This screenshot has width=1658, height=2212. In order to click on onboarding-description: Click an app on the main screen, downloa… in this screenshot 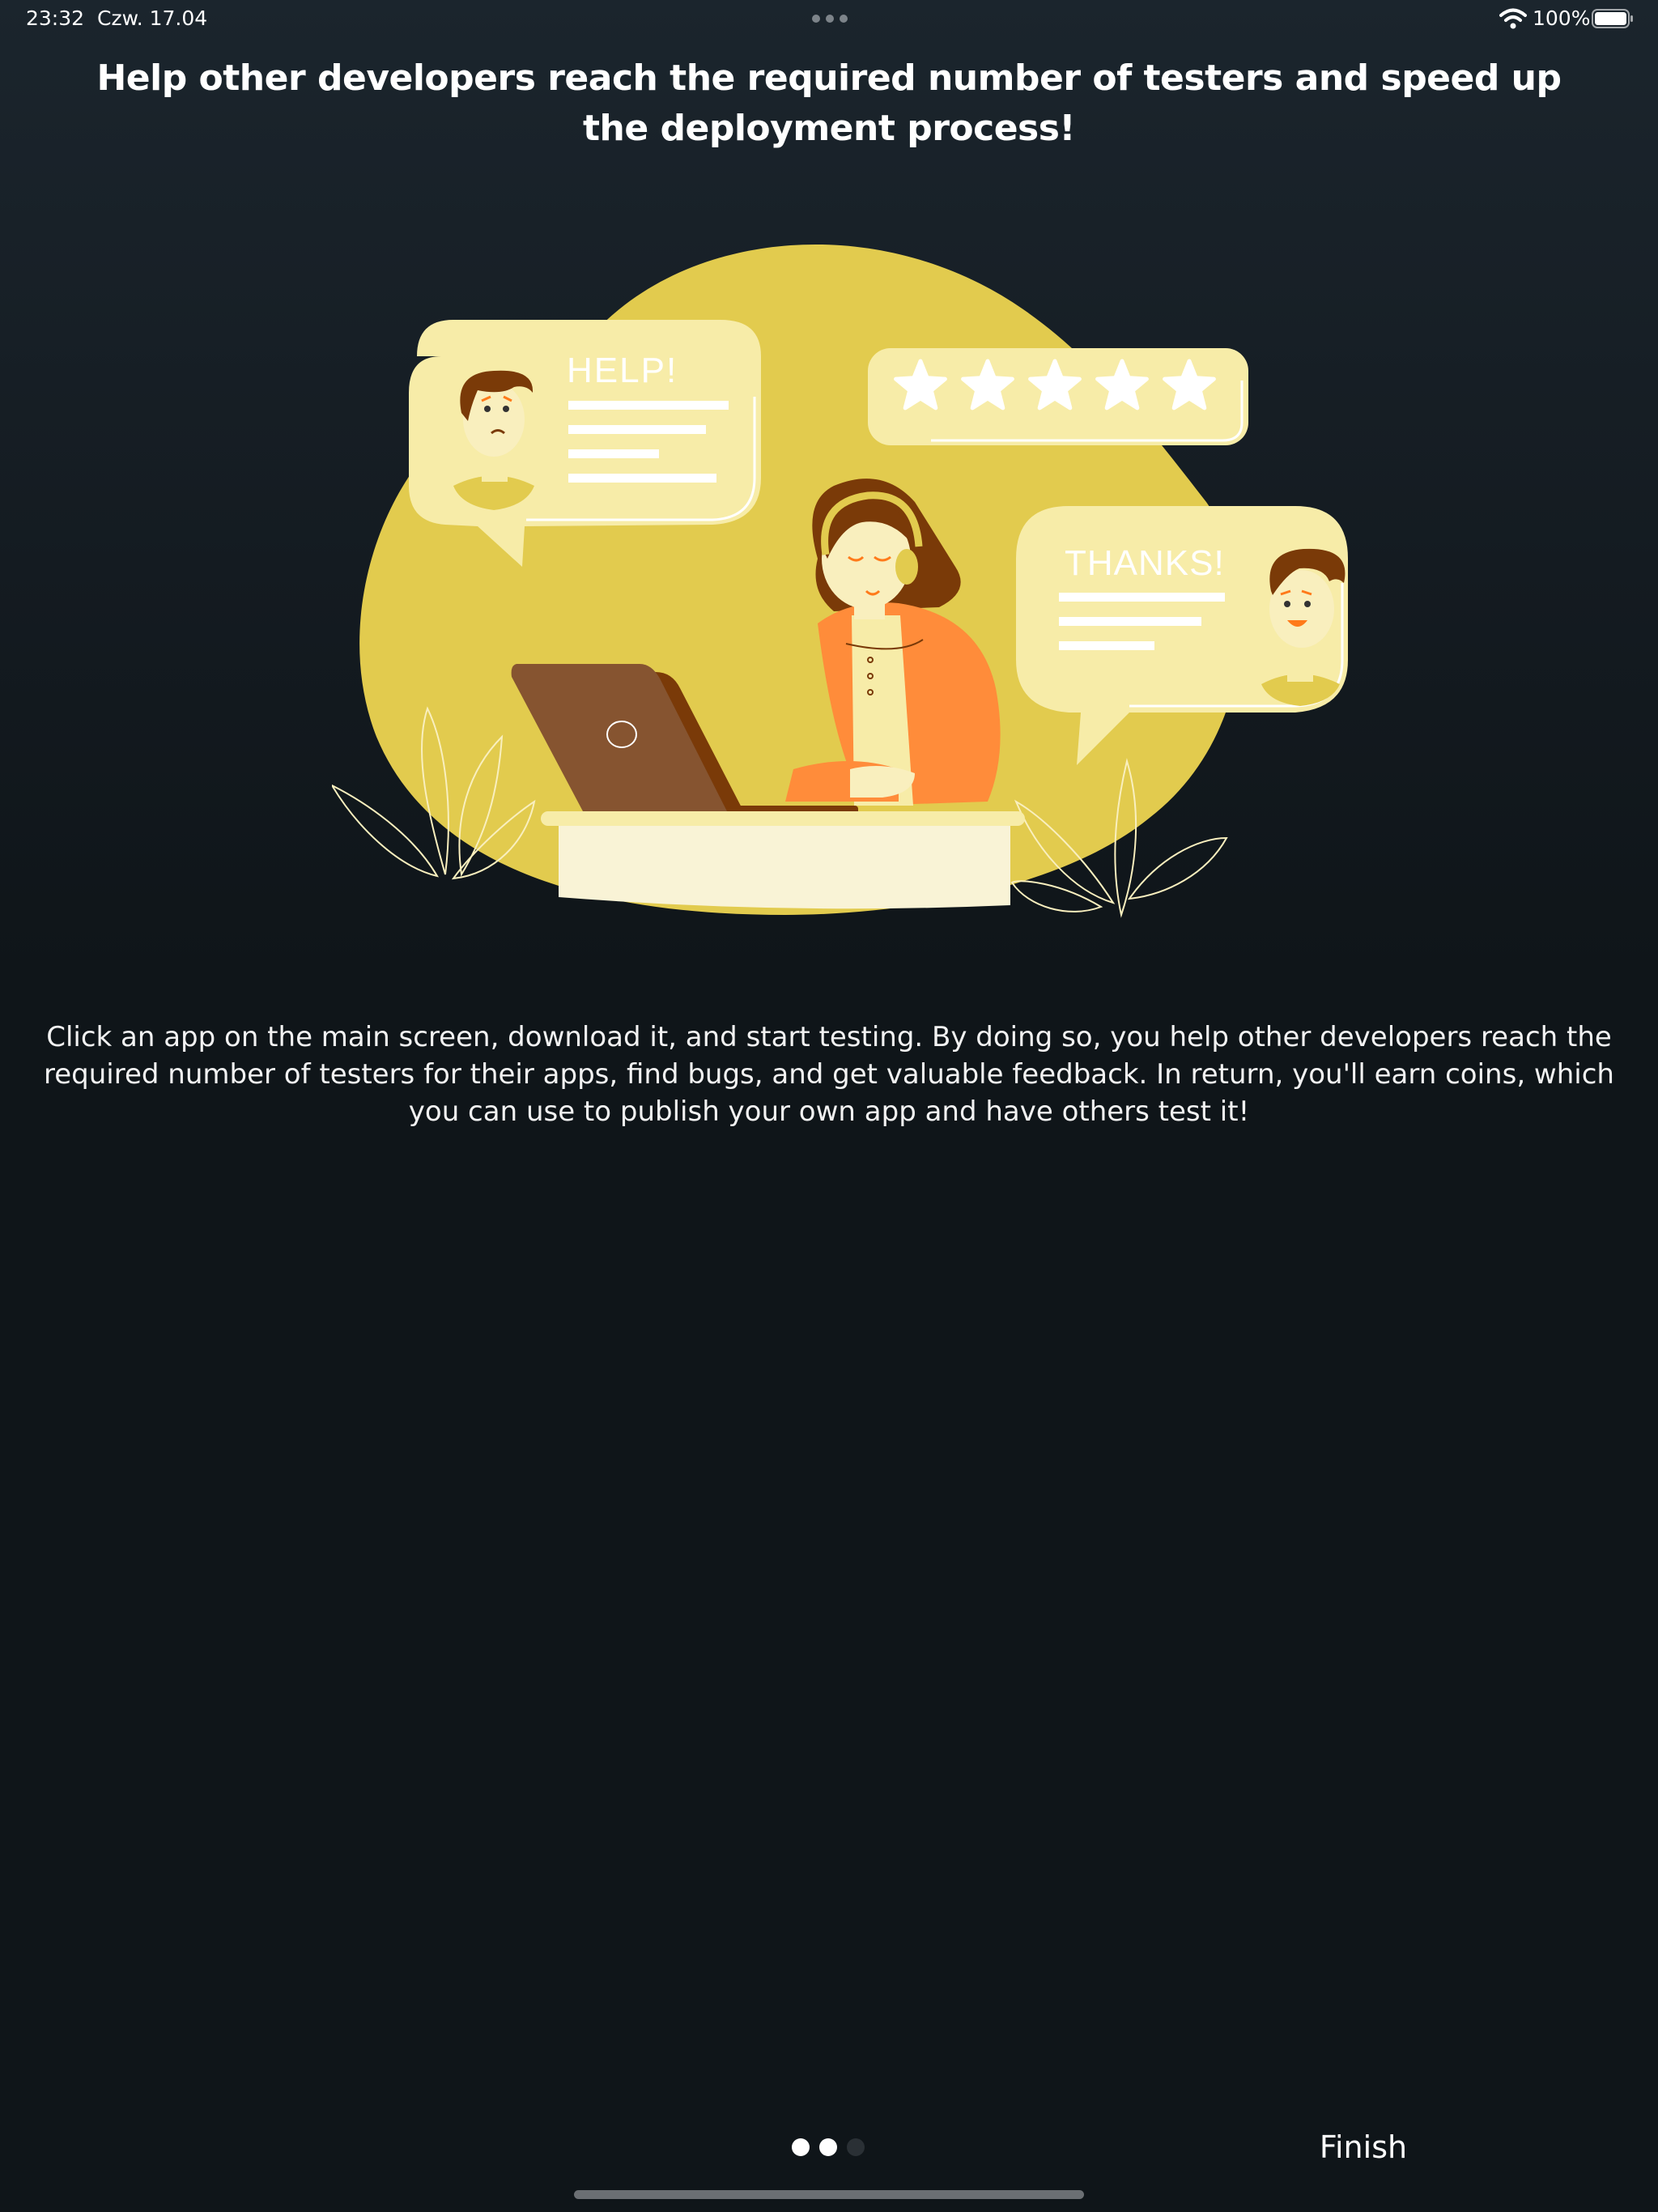, I will do `click(829, 1074)`.